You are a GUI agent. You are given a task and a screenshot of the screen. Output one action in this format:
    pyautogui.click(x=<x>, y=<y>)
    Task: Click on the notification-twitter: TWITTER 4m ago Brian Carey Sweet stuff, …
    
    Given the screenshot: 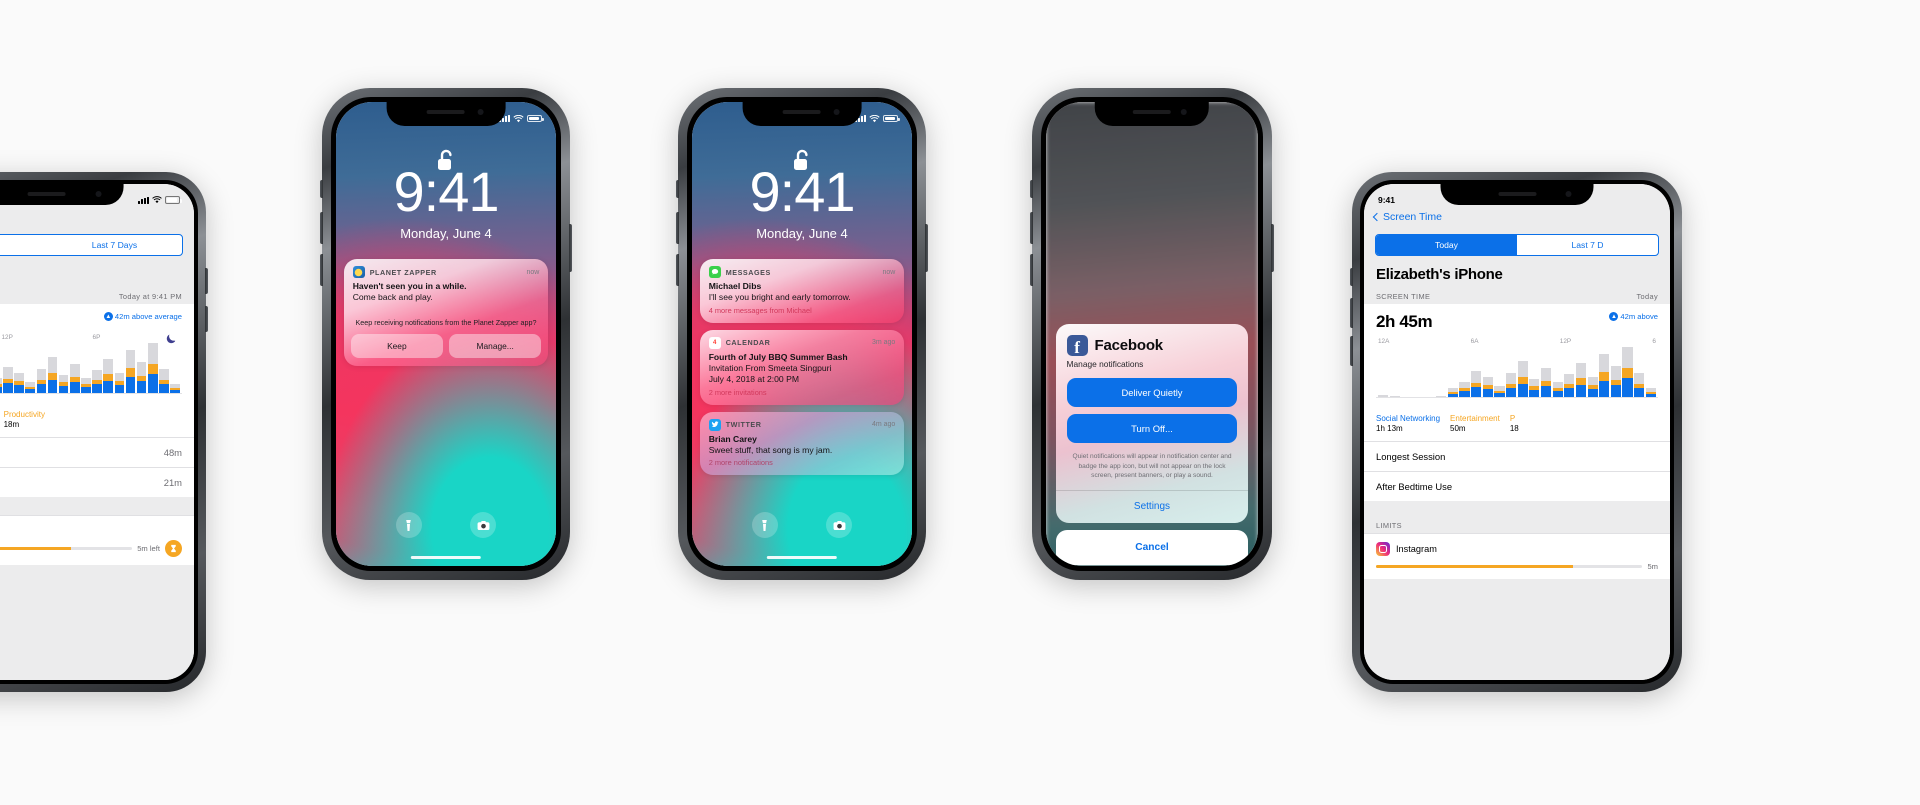 What is the action you would take?
    pyautogui.click(x=802, y=443)
    